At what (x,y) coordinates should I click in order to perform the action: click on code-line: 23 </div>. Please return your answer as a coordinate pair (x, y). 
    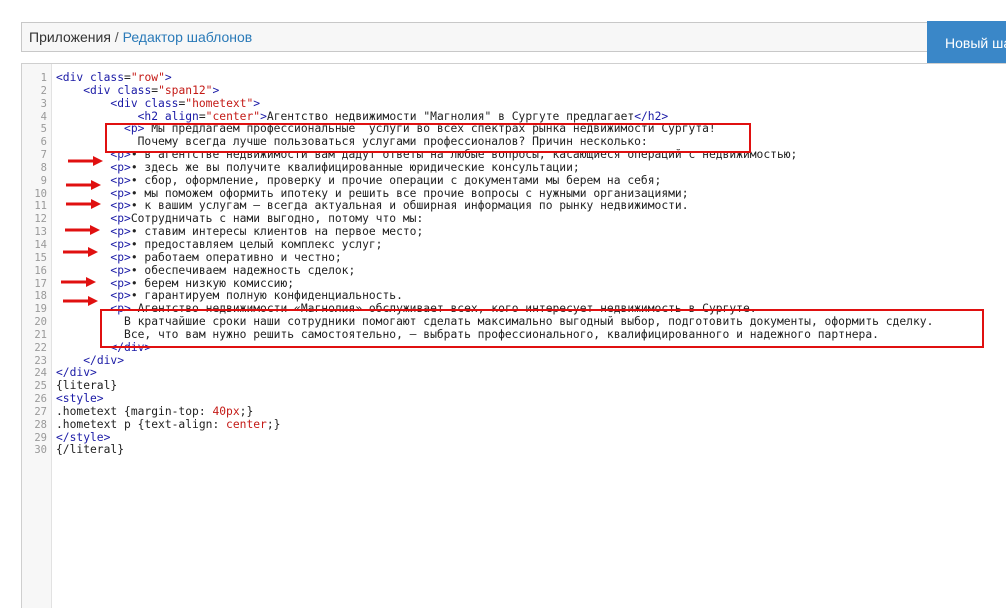
    Looking at the image, I should click on (512, 360).